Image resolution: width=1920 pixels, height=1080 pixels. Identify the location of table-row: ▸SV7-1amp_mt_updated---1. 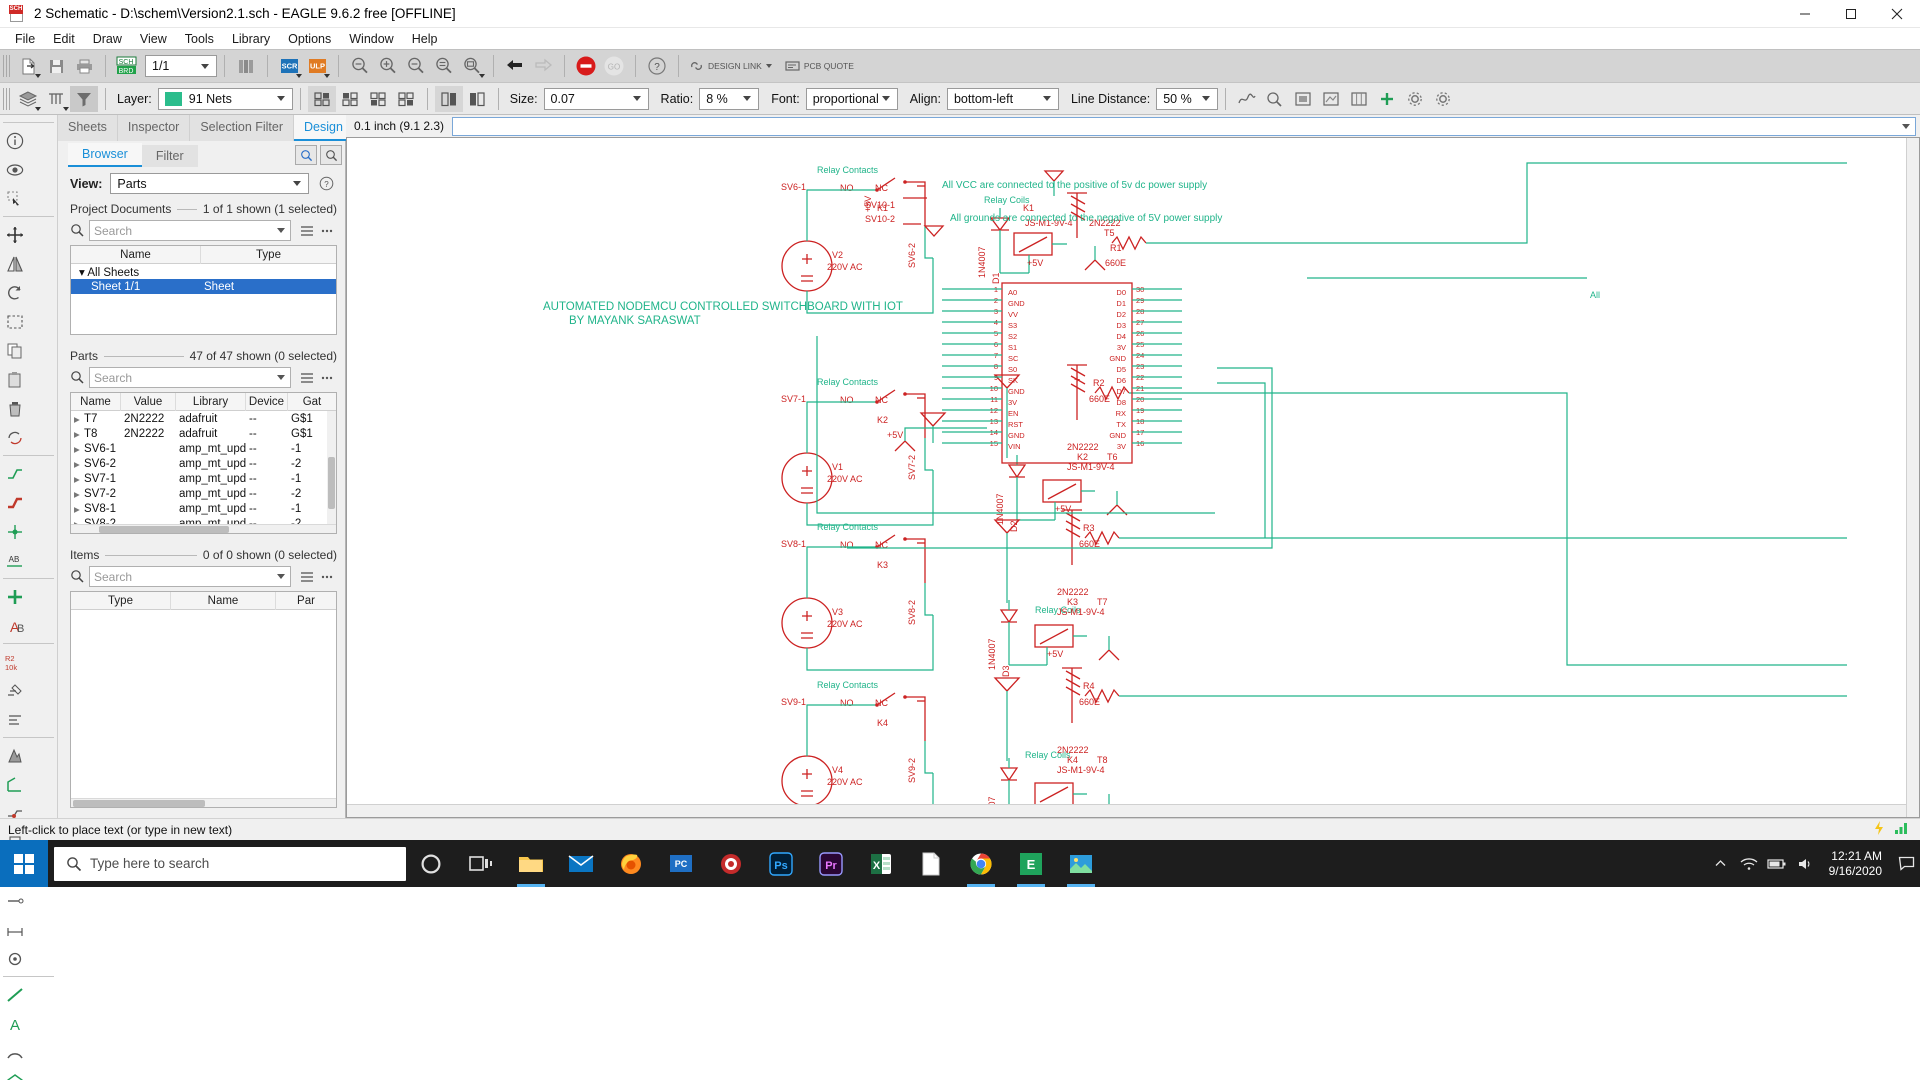
(203, 478).